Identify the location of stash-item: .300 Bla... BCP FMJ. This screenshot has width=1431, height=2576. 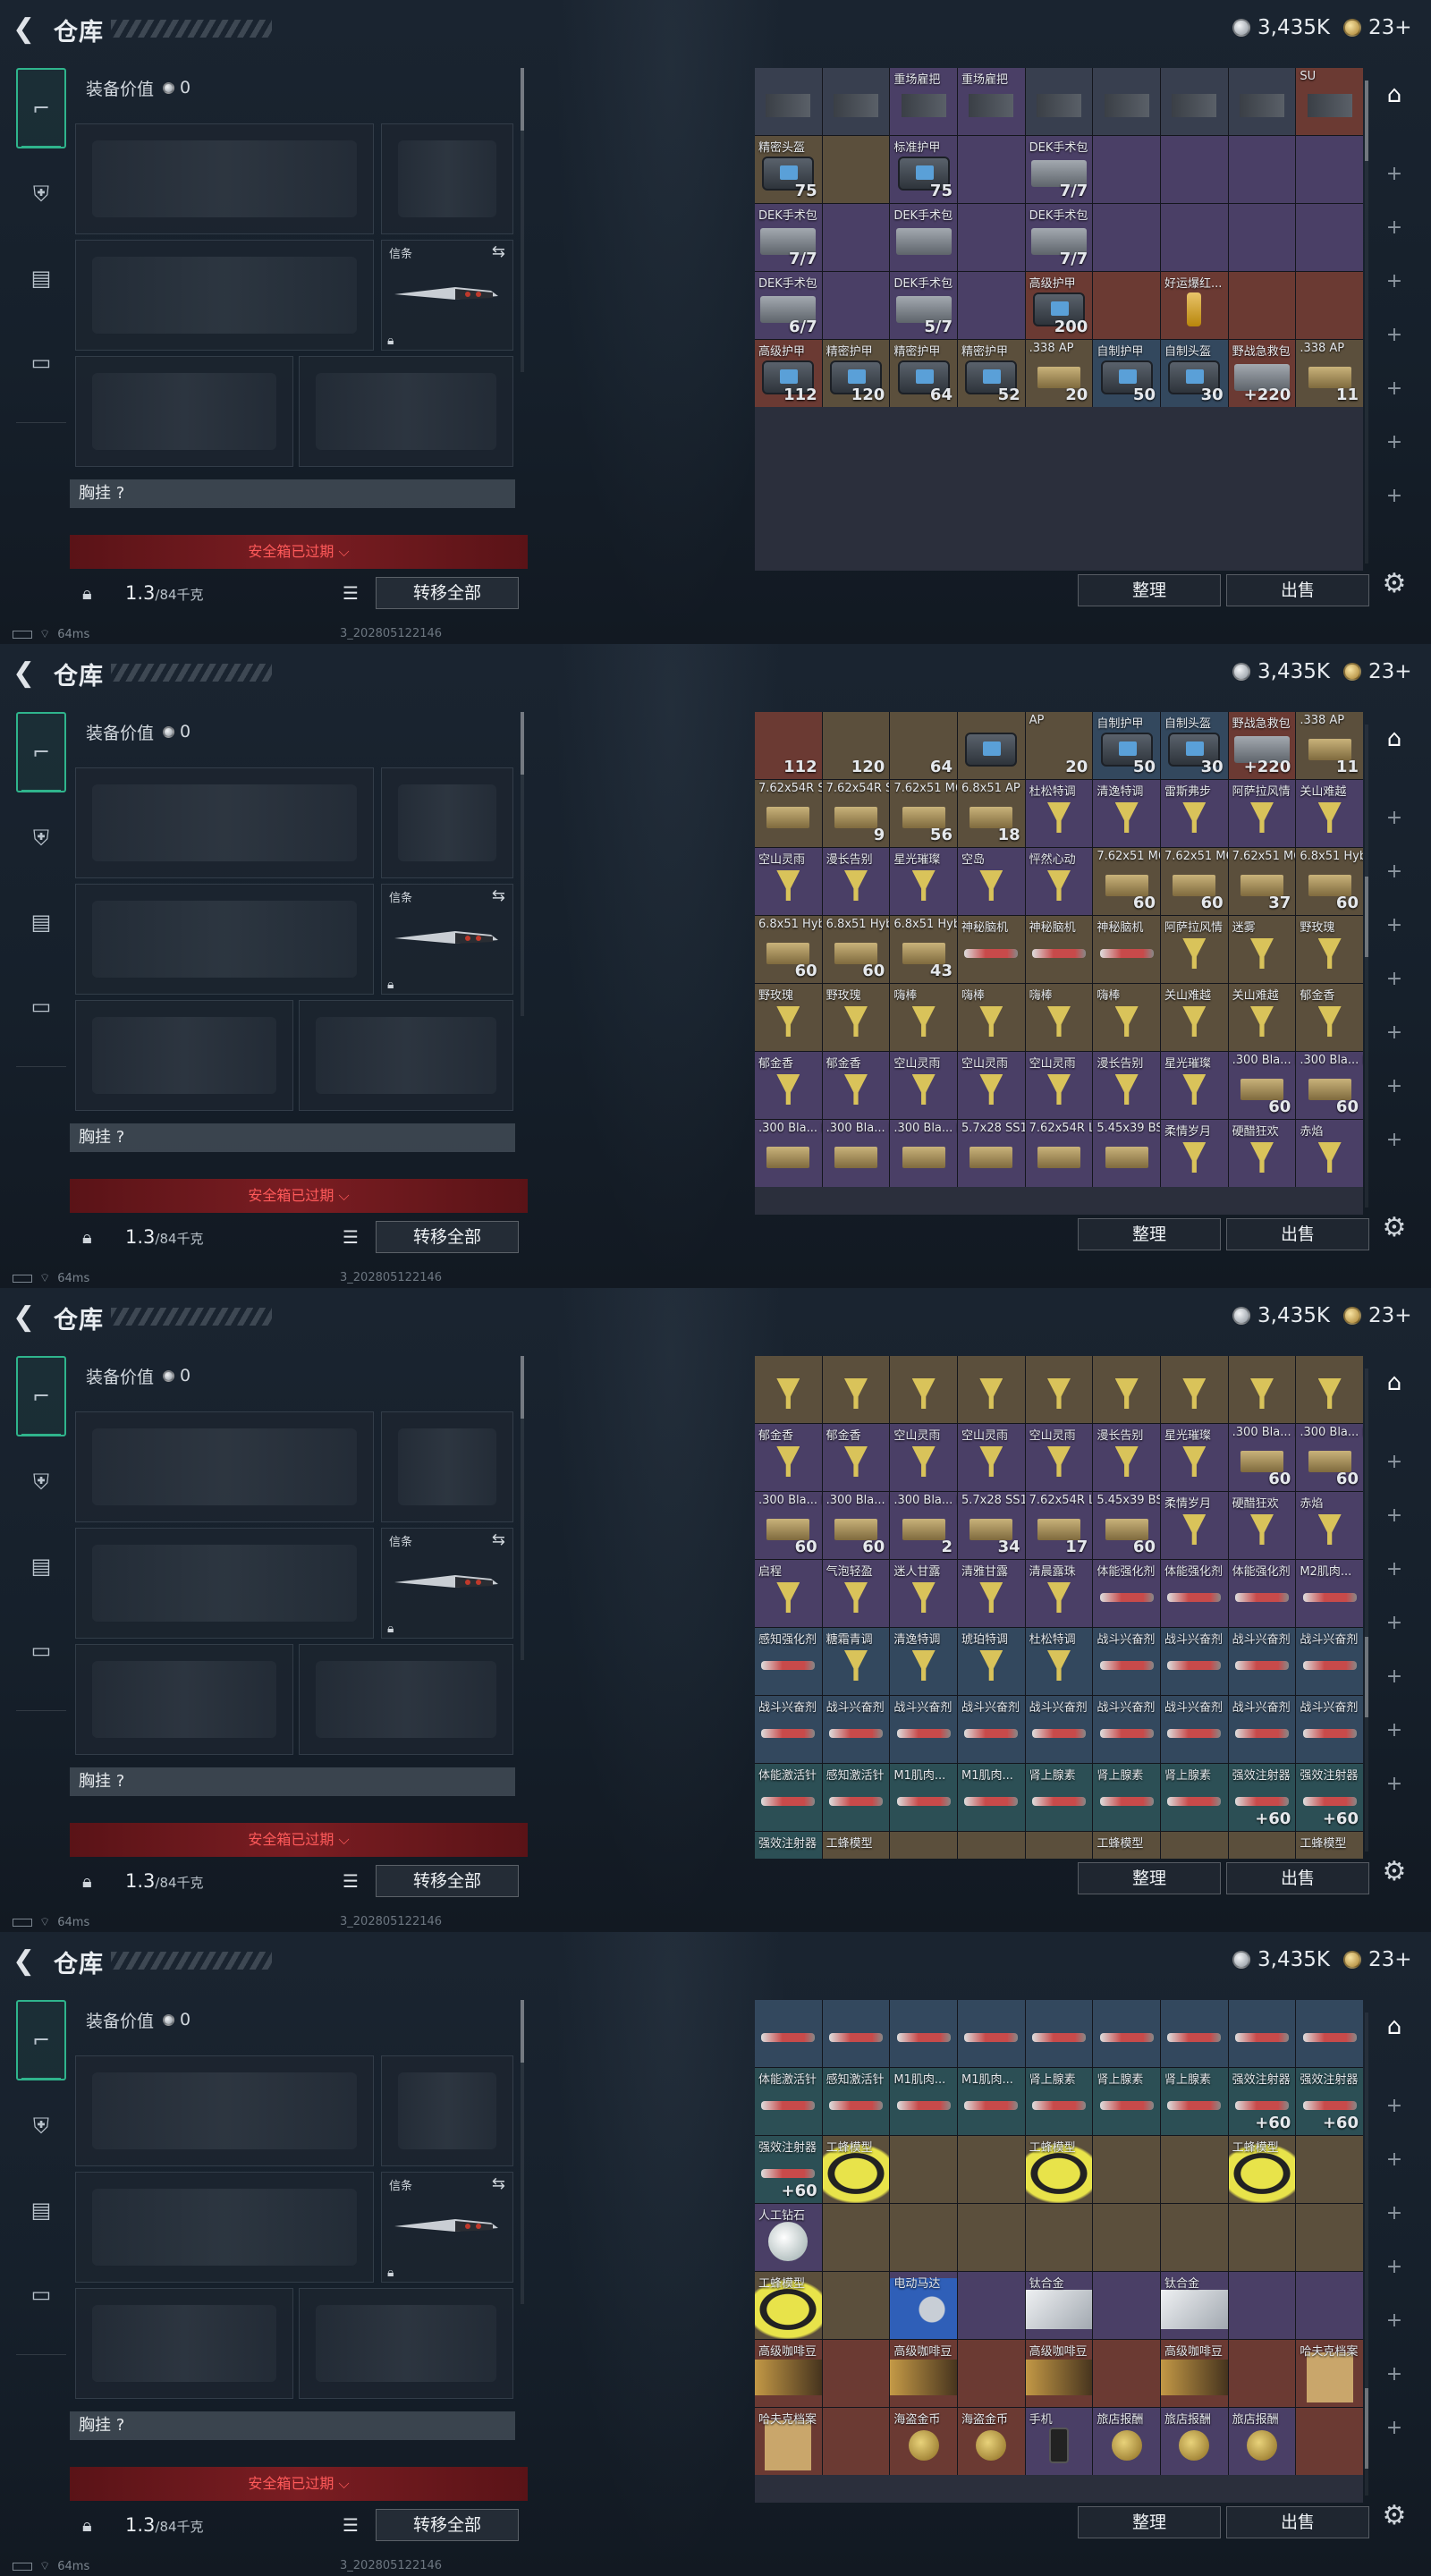
(789, 1153).